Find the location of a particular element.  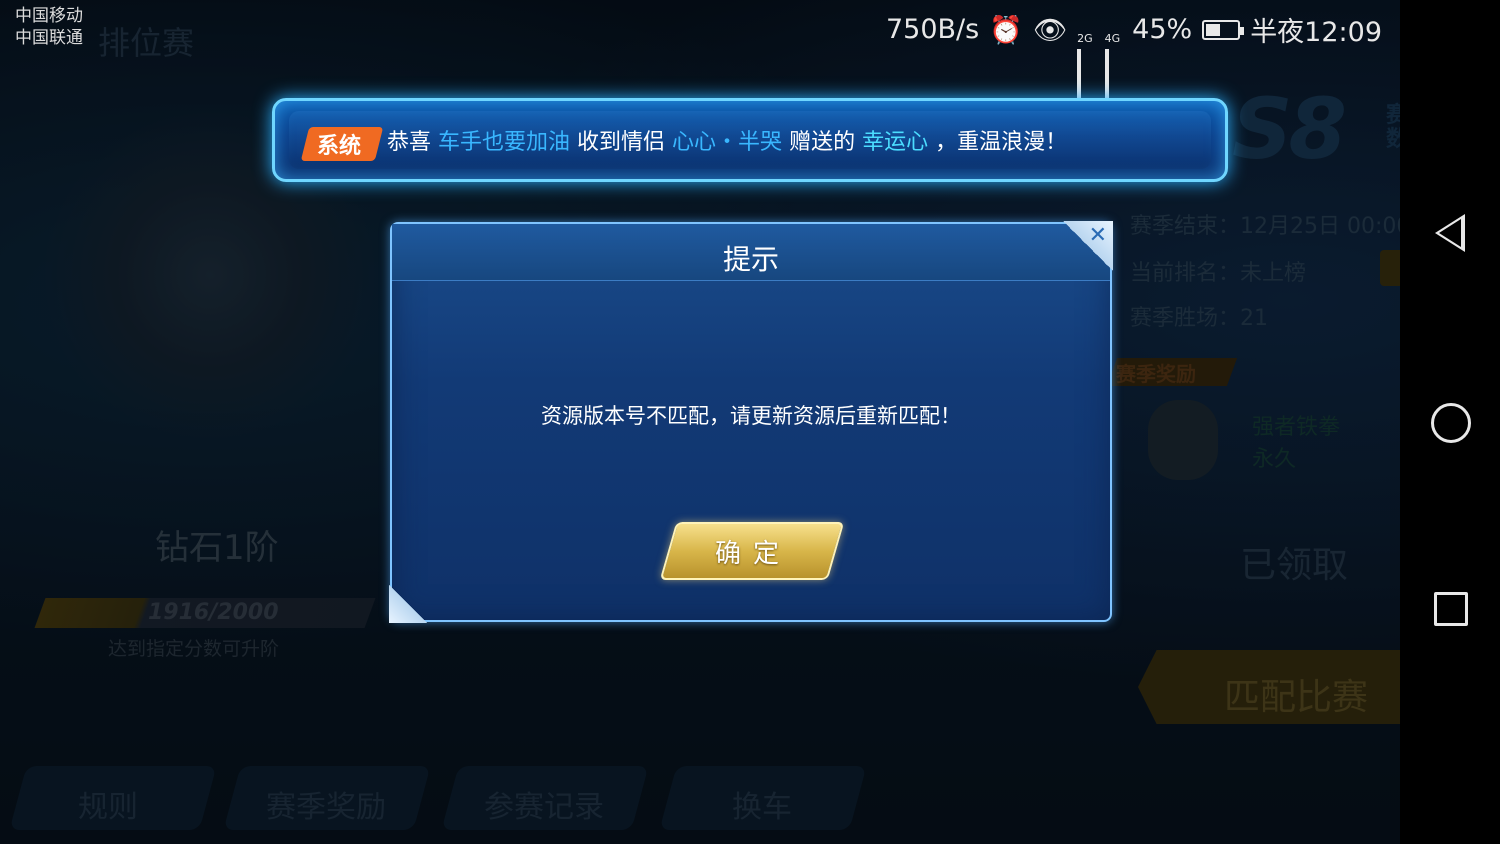

corner-decoration is located at coordinates (408, 604).